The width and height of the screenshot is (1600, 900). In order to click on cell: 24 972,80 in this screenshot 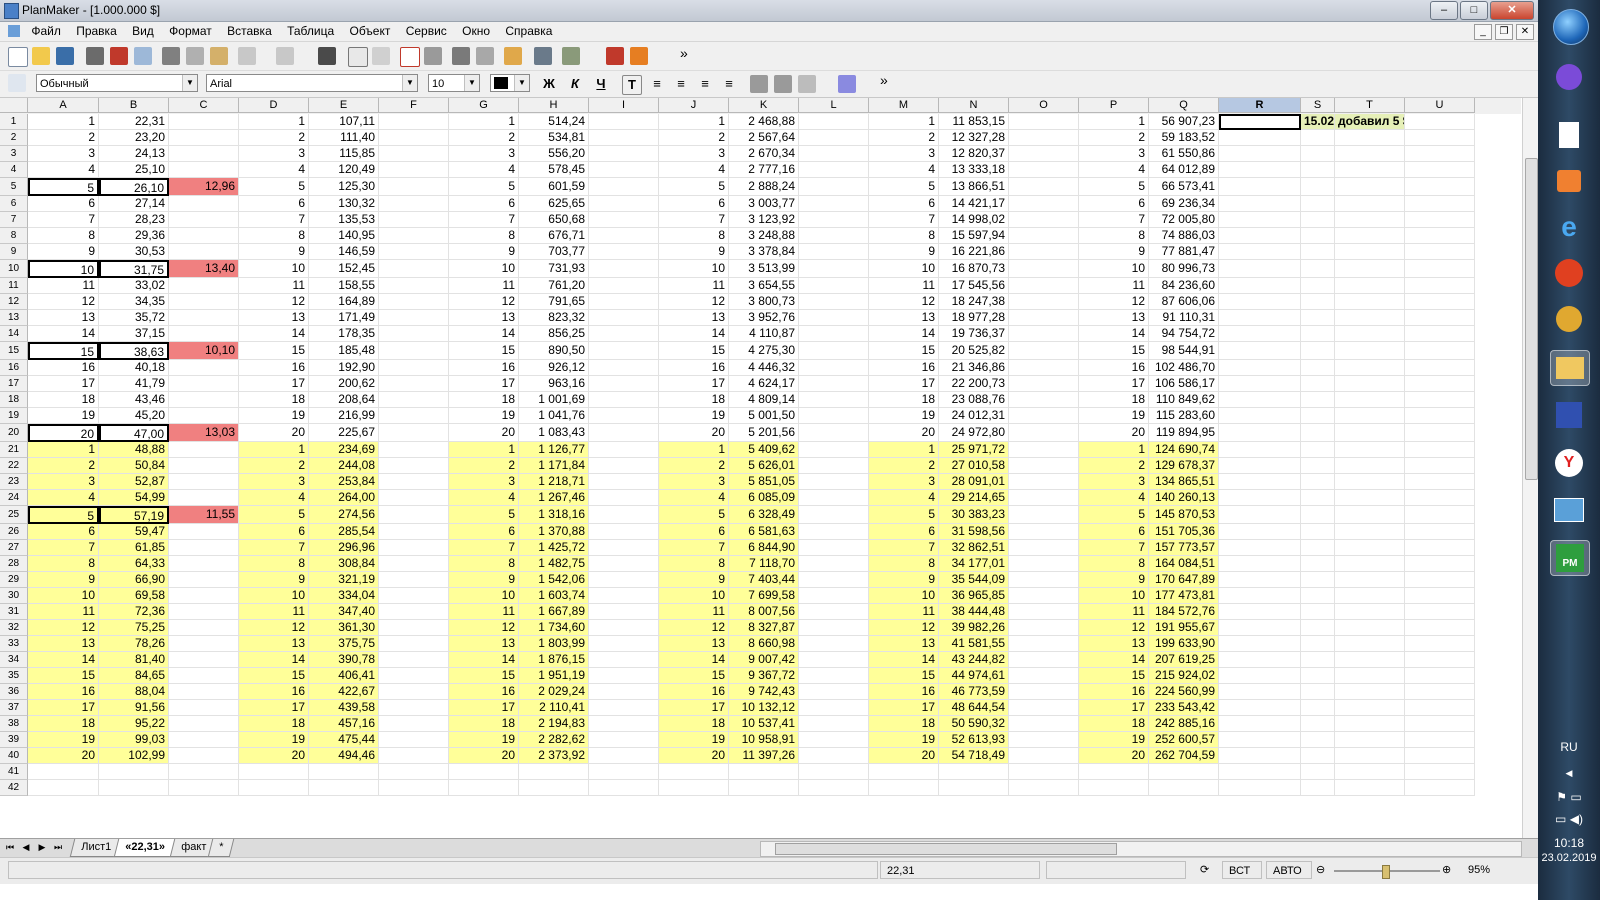, I will do `click(974, 433)`.